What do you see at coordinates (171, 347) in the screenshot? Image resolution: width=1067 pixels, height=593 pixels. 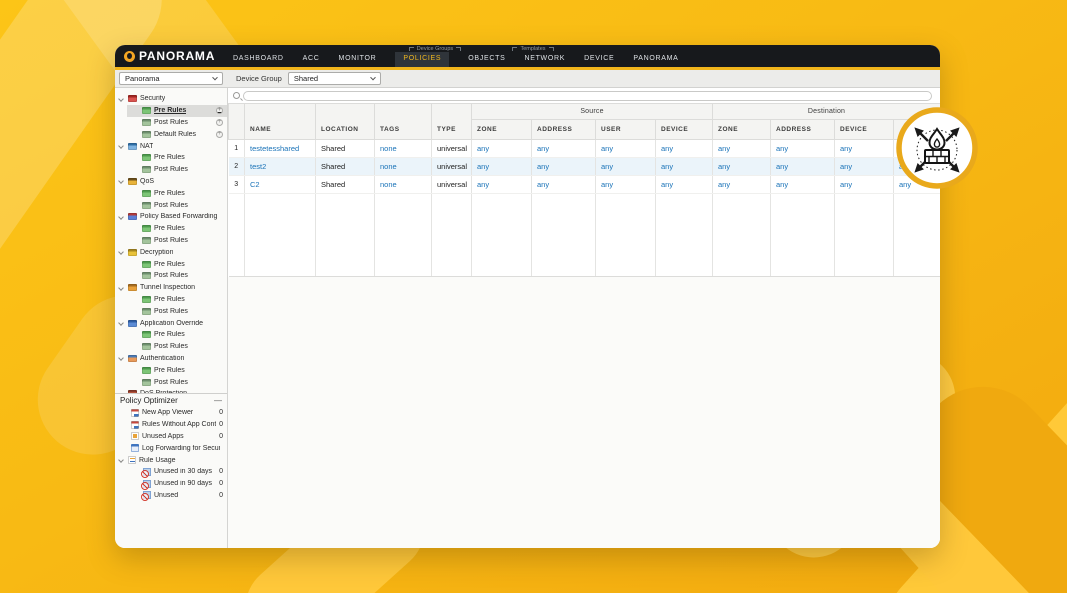 I see `tree-item-application-override-post-rules: Post Rules` at bounding box center [171, 347].